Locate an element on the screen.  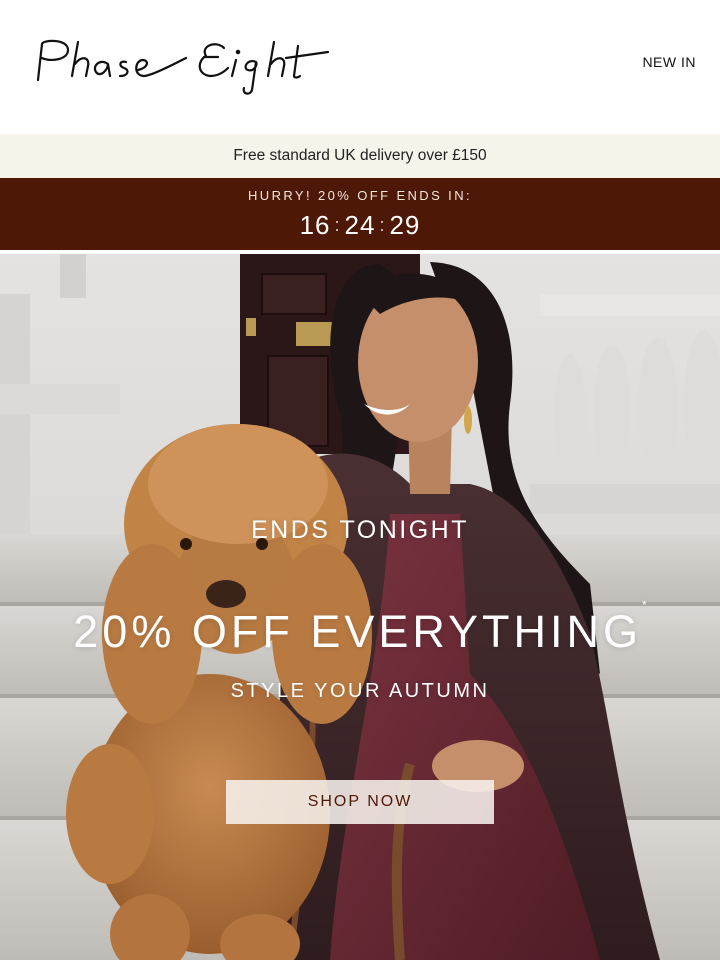
countdown-label: HURRY! 20% OFF ENDS IN: is located at coordinates (360, 195).